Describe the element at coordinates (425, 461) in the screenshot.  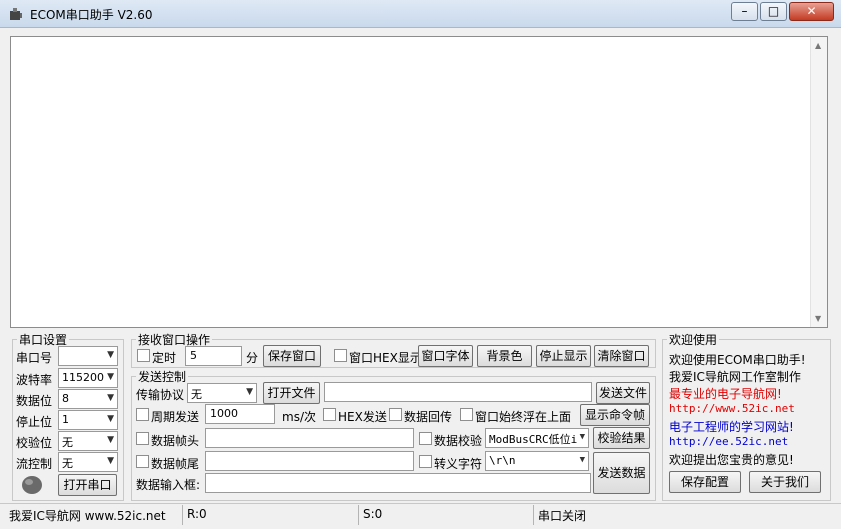
I see `escape-checkbox` at that location.